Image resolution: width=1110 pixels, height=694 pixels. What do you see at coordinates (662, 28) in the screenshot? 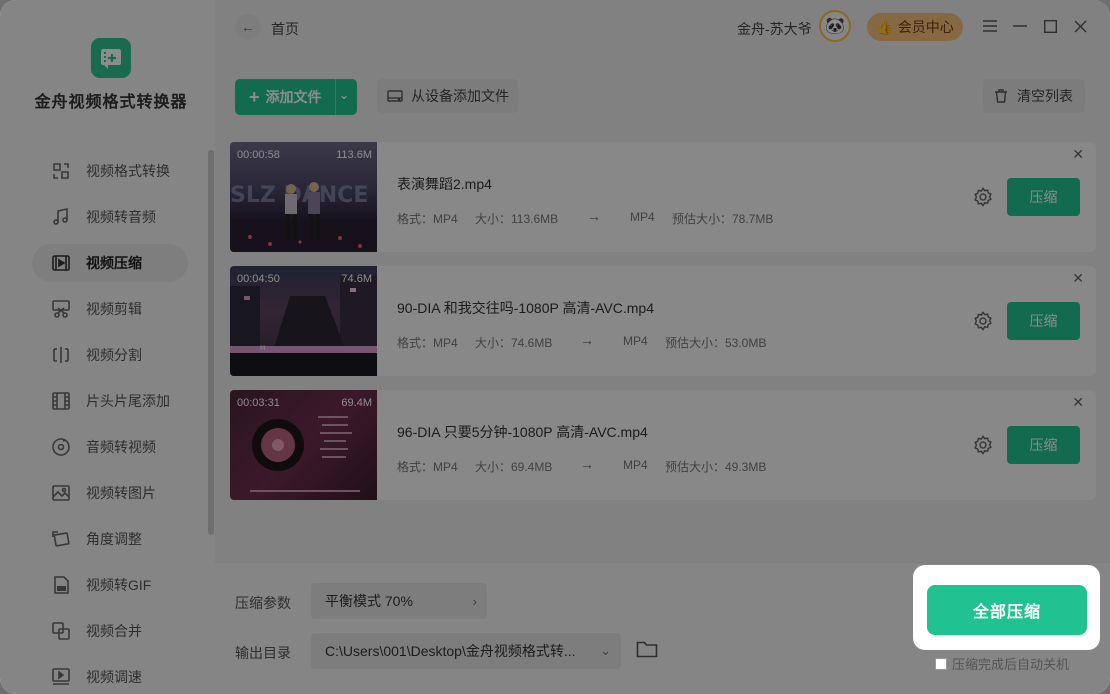
I see `top-bar: ← 首页 金舟-苏大爷 🐼 👍 会员中心` at bounding box center [662, 28].